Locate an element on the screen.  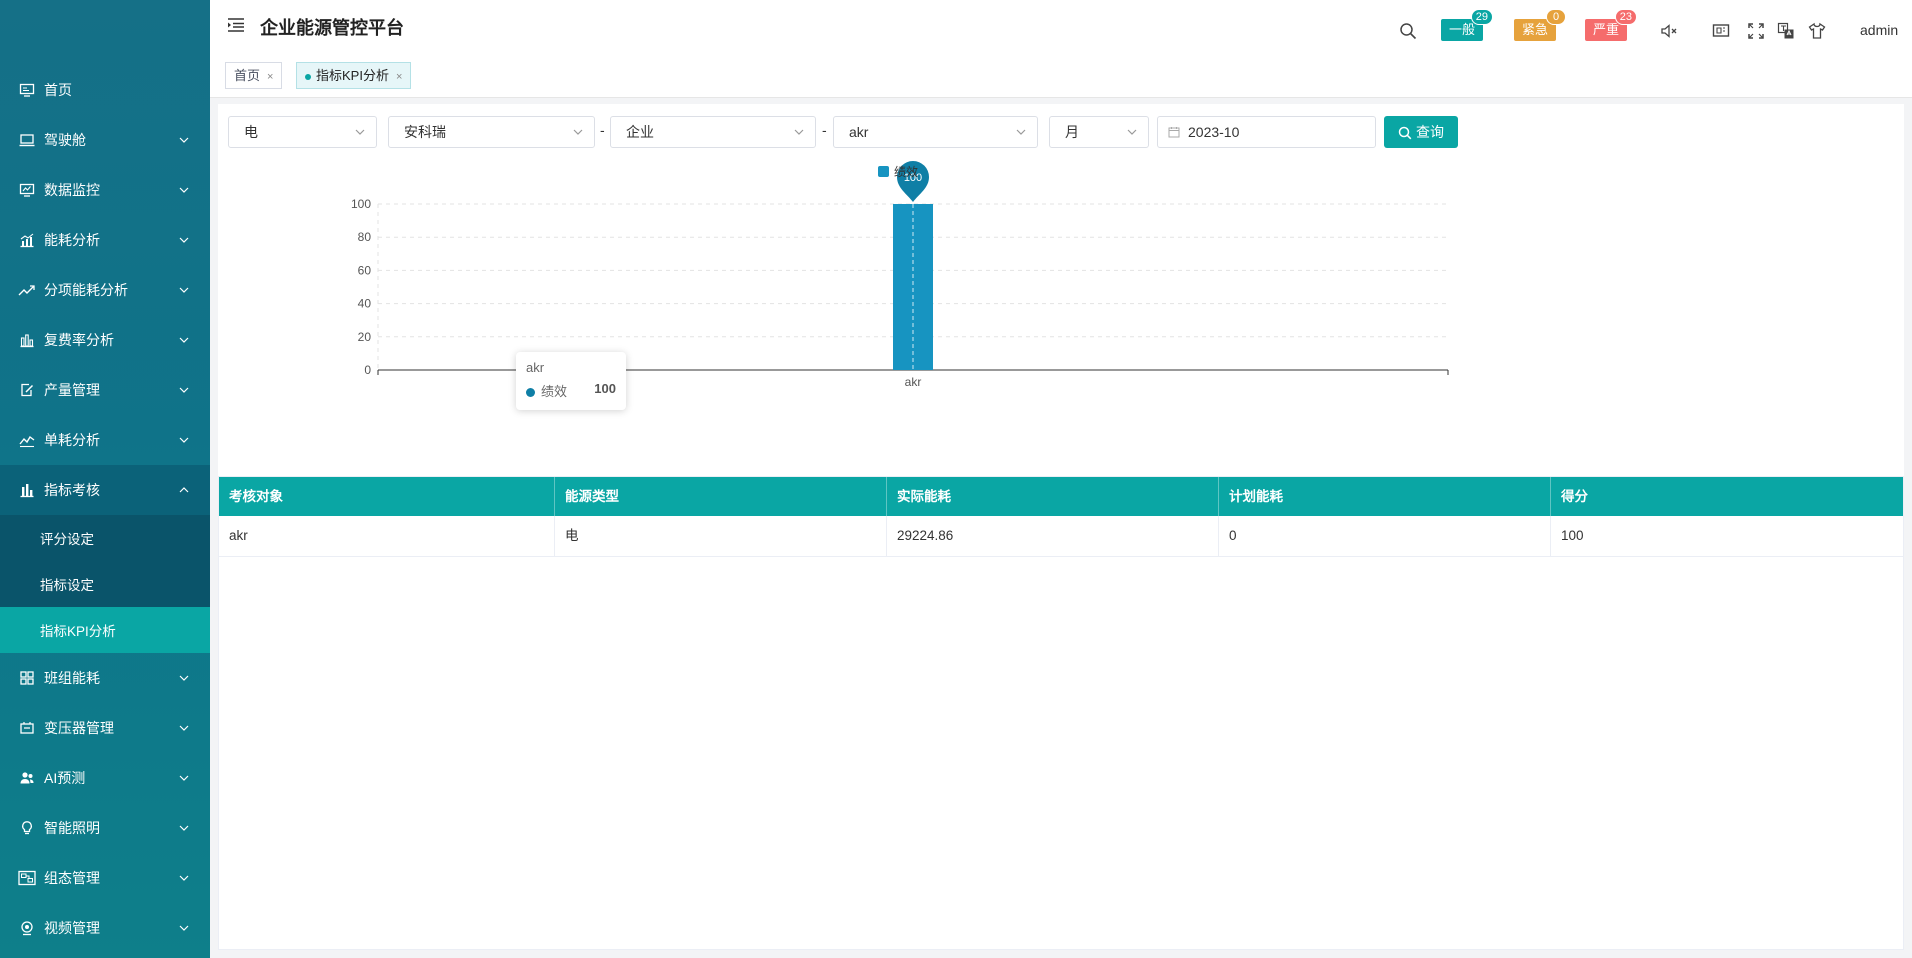
query-button: 查询 is located at coordinates (1421, 132).